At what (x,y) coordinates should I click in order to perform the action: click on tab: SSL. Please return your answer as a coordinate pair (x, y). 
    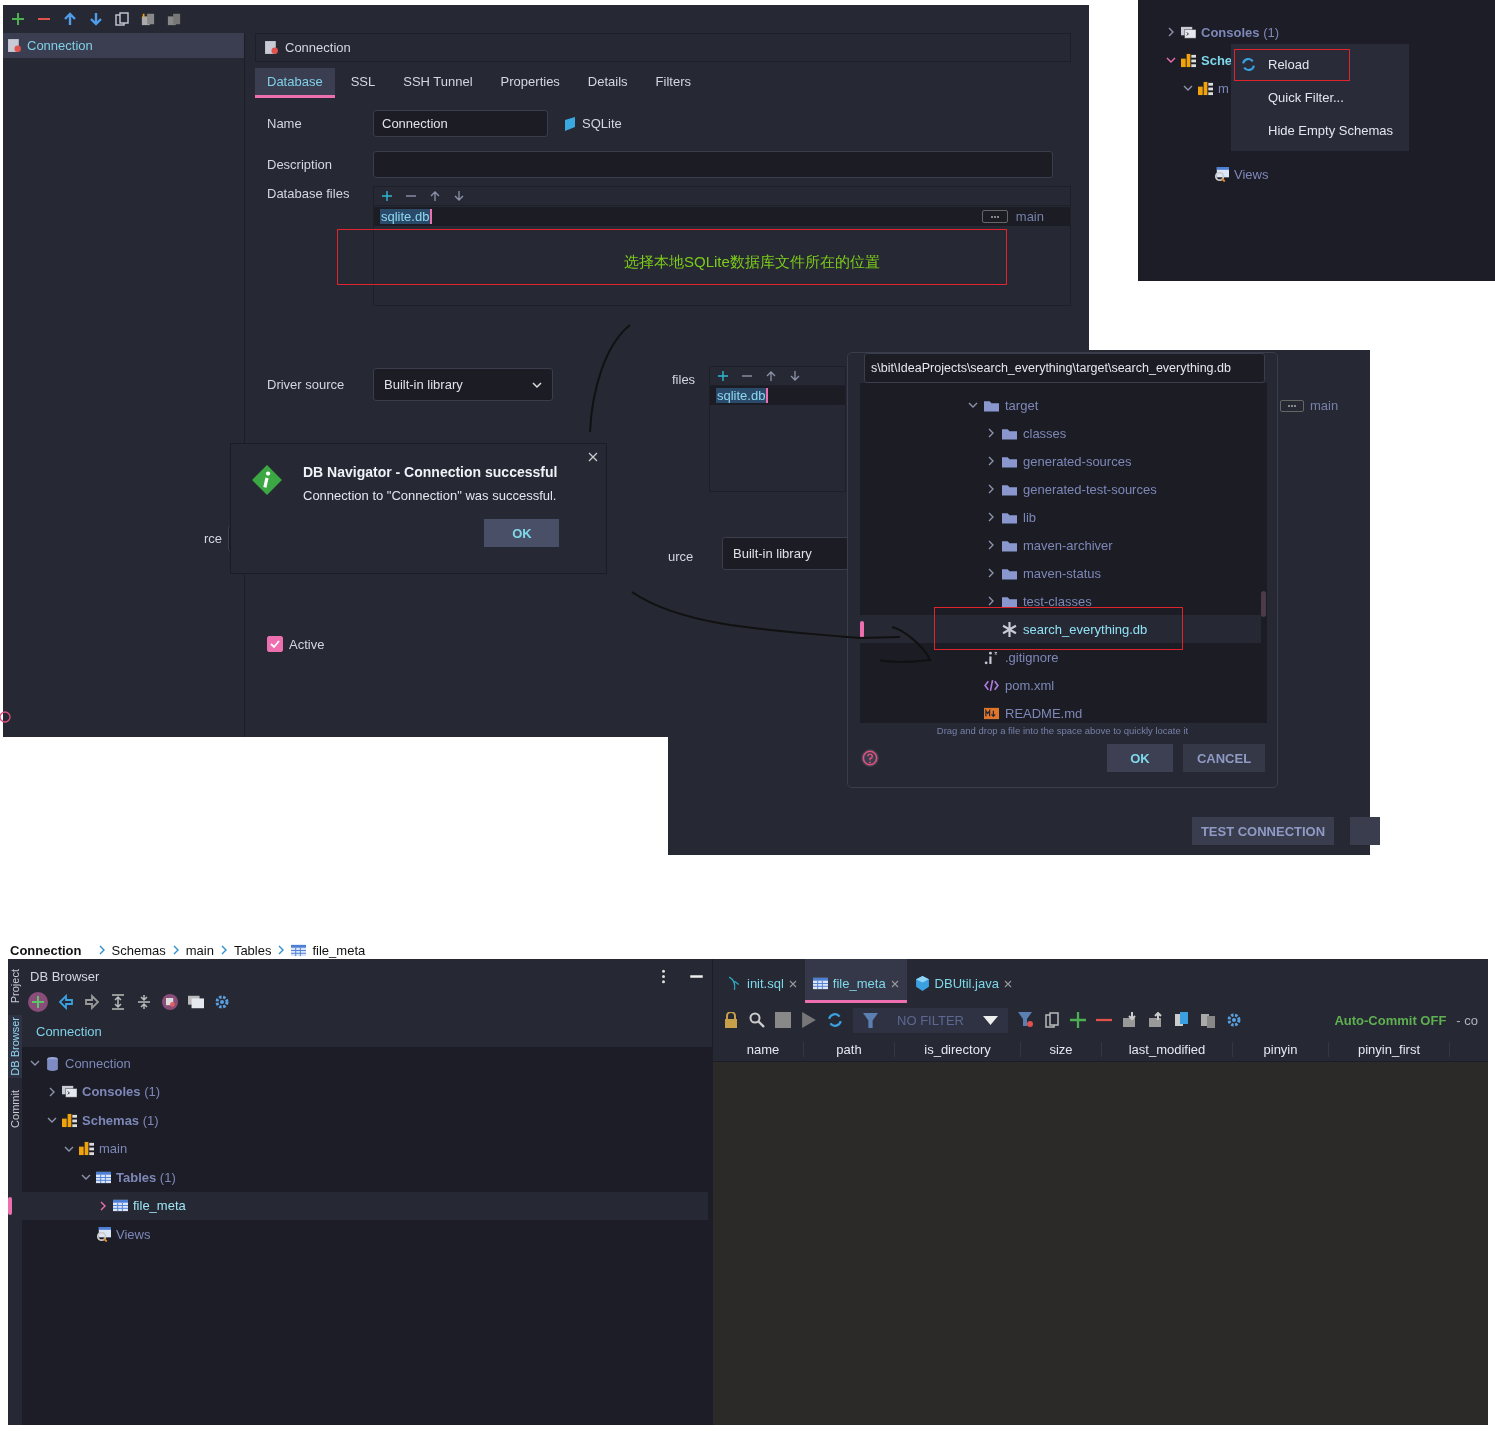
    Looking at the image, I should click on (363, 83).